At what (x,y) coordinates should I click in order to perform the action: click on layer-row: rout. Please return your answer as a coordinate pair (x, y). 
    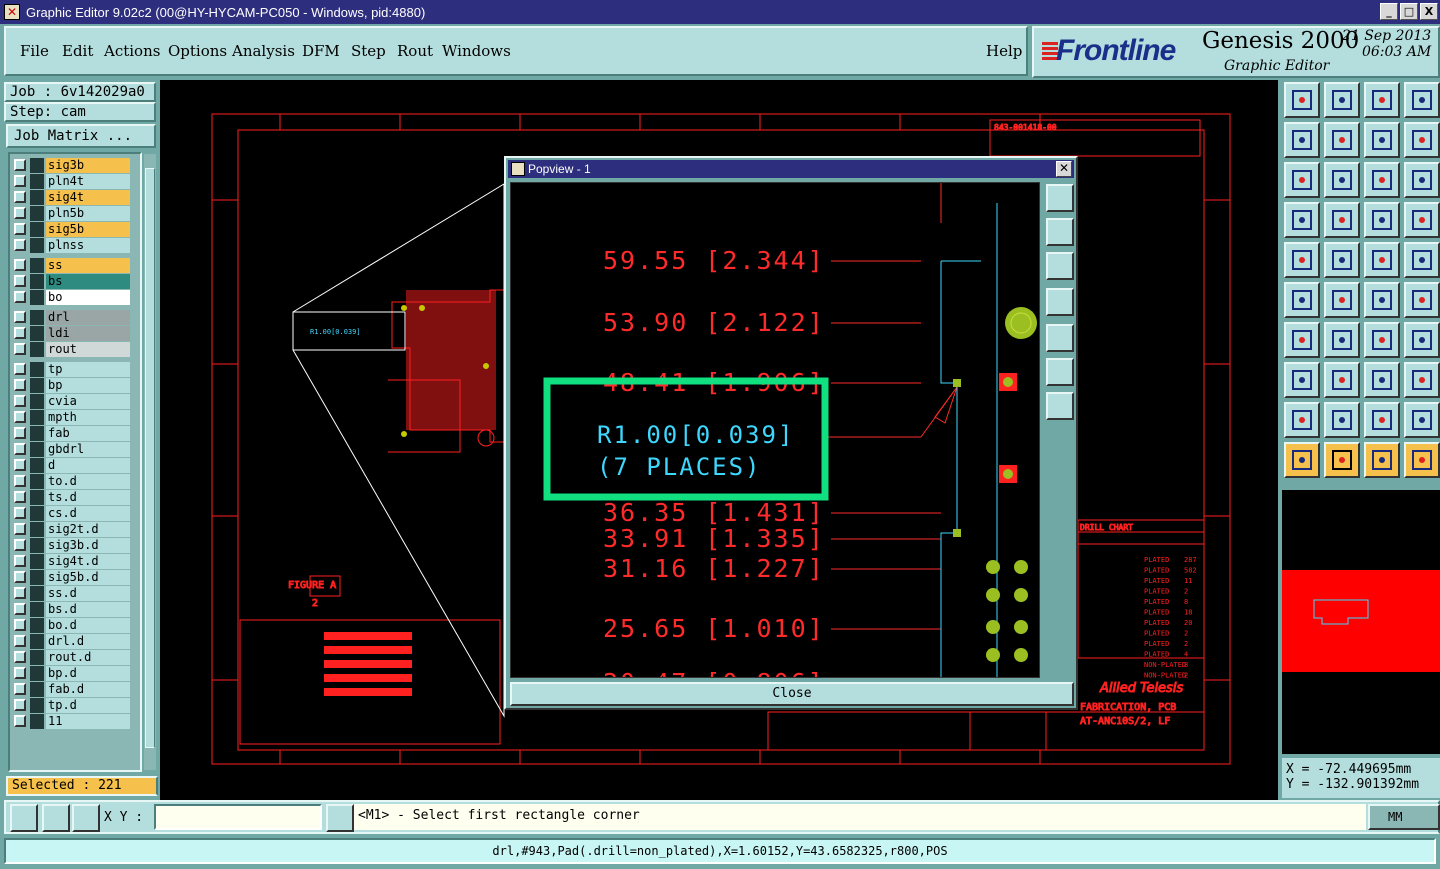
    Looking at the image, I should click on (76, 350).